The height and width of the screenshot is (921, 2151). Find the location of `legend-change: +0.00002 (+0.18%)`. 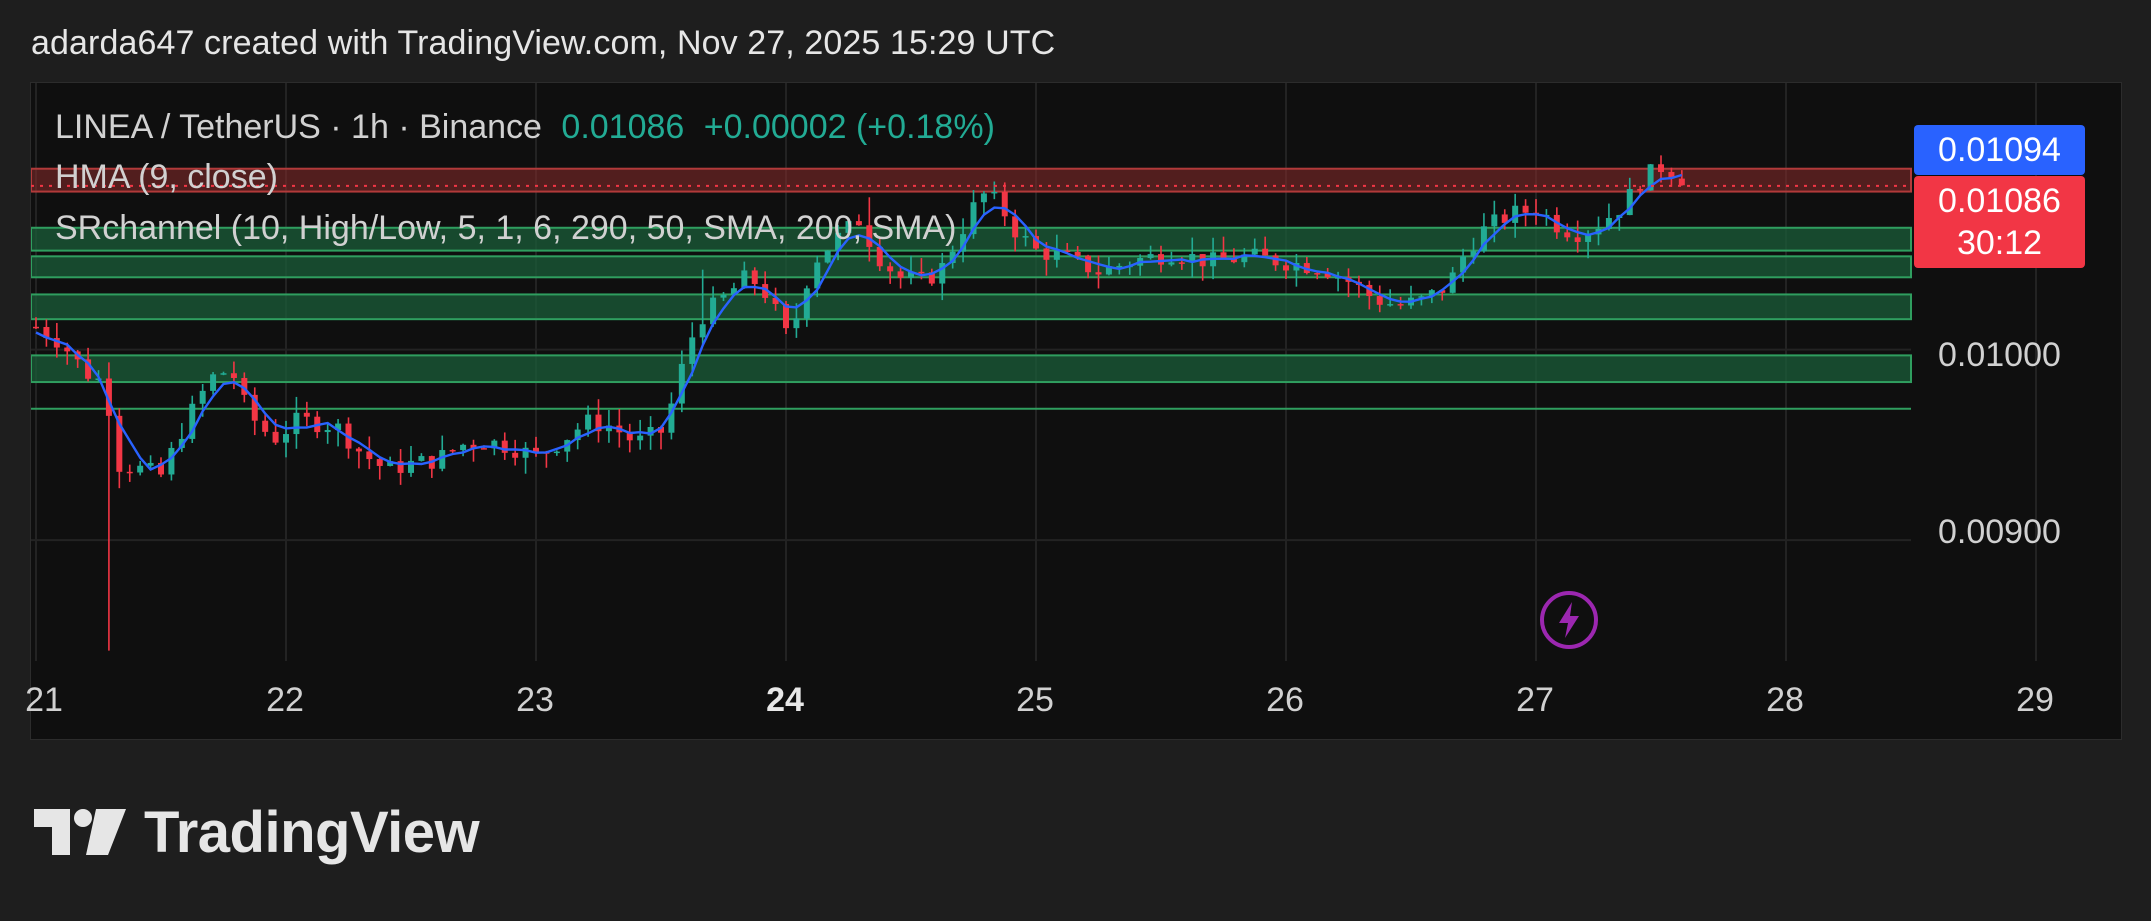

legend-change: +0.00002 (+0.18%) is located at coordinates (849, 127).